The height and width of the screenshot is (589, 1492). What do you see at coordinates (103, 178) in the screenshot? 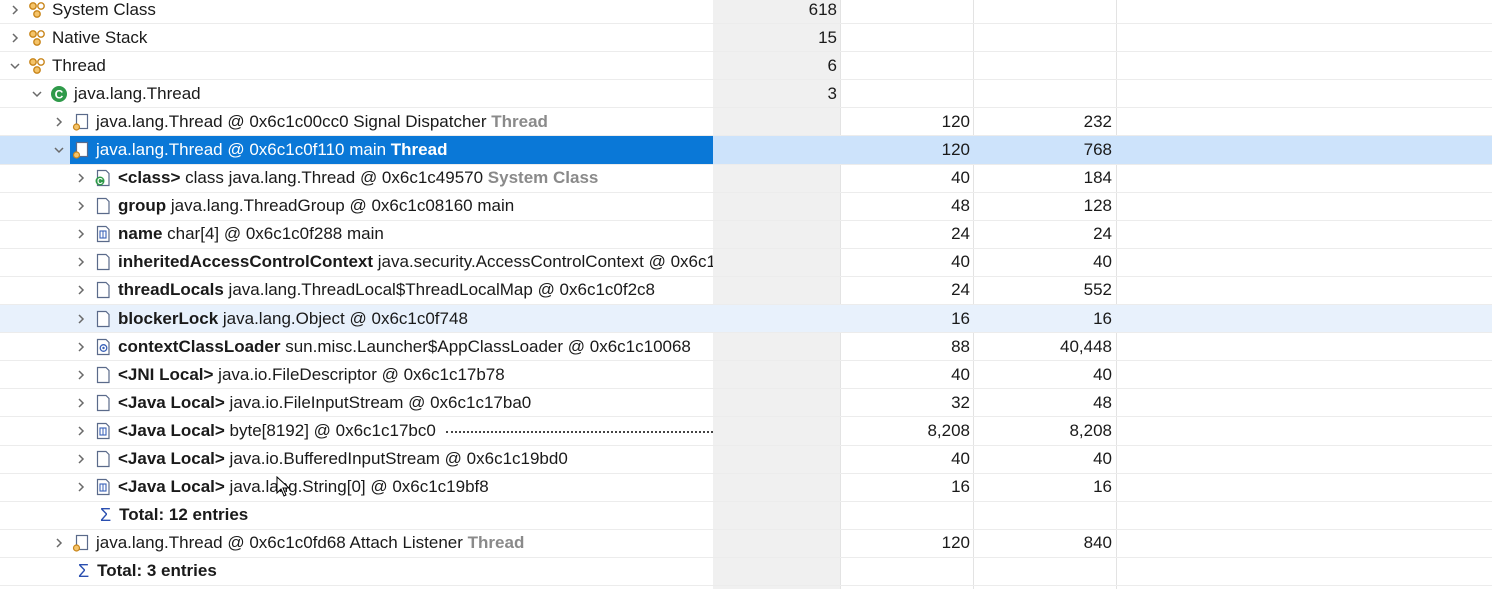
I see `class-object-icon: C` at bounding box center [103, 178].